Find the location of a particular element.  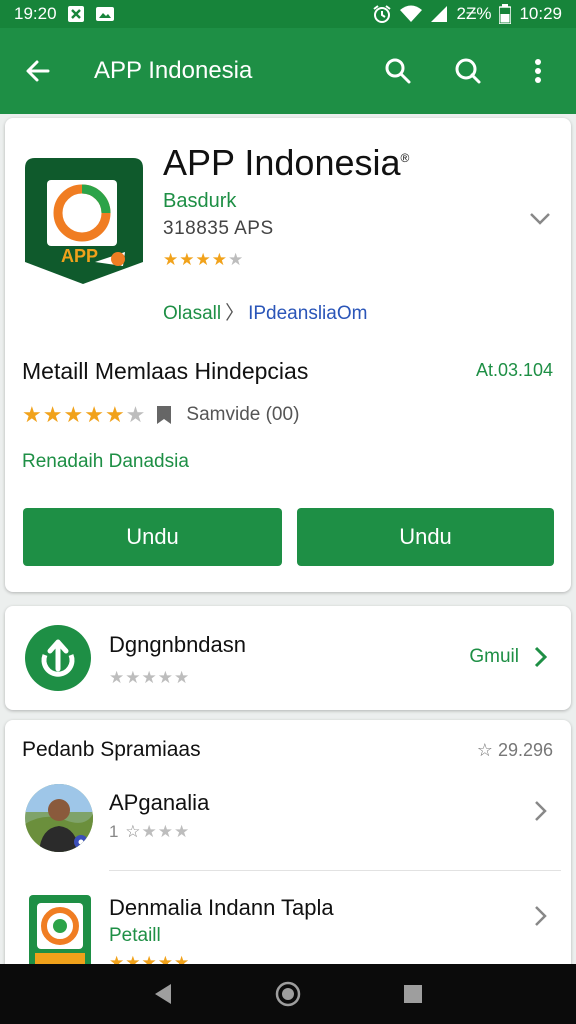

nav-recents-icon is located at coordinates (413, 994).